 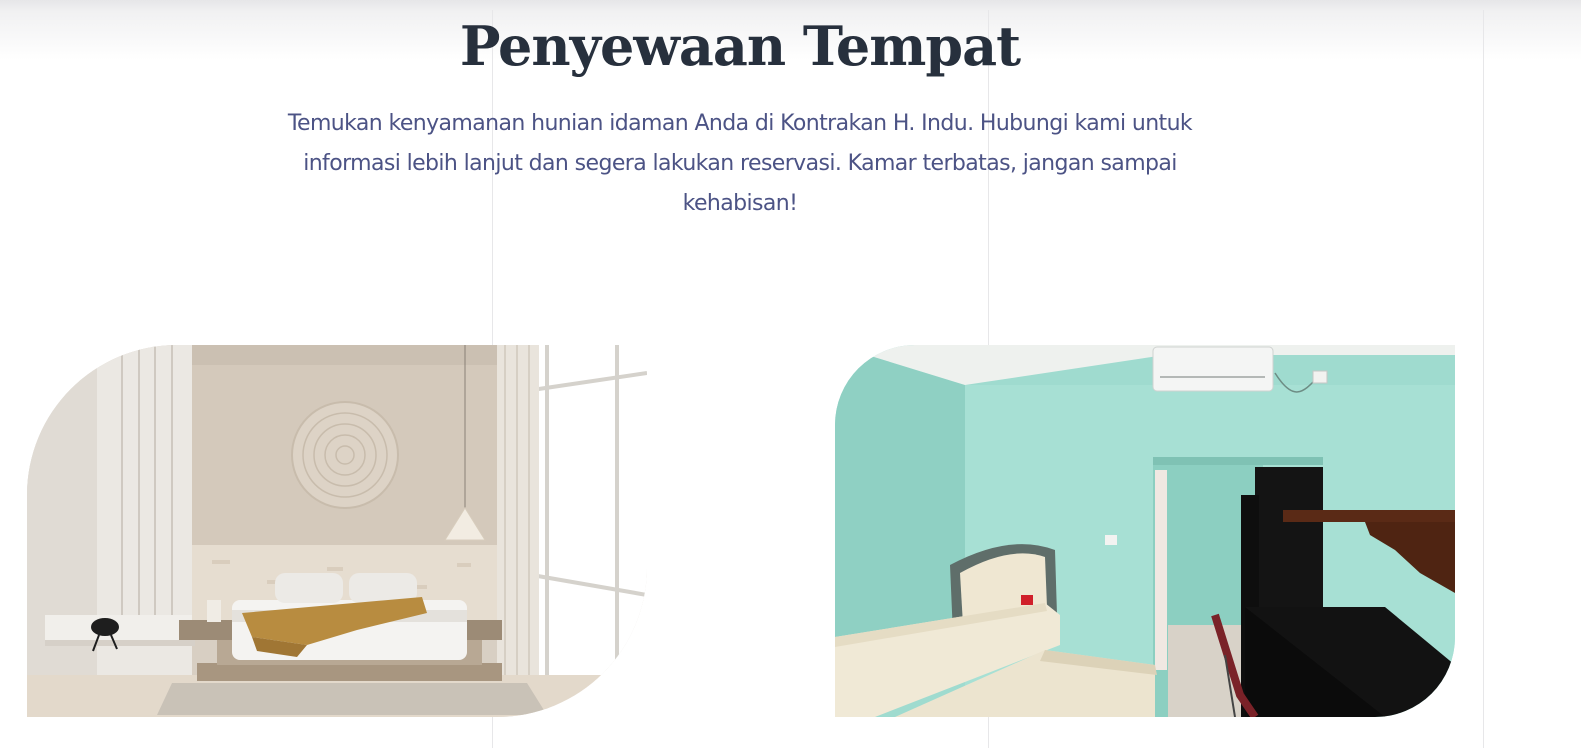 I want to click on column-guide-line, so click(x=1483, y=379).